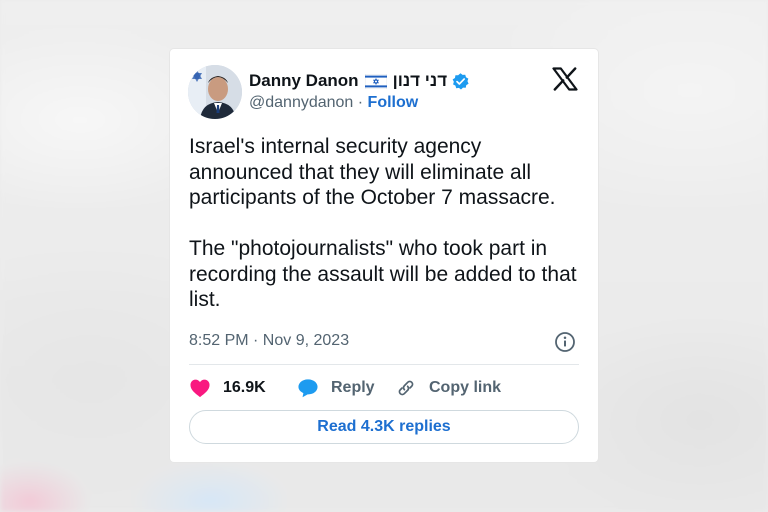 The width and height of the screenshot is (768, 512). I want to click on author-hebrew-name: דני דנון, so click(420, 80).